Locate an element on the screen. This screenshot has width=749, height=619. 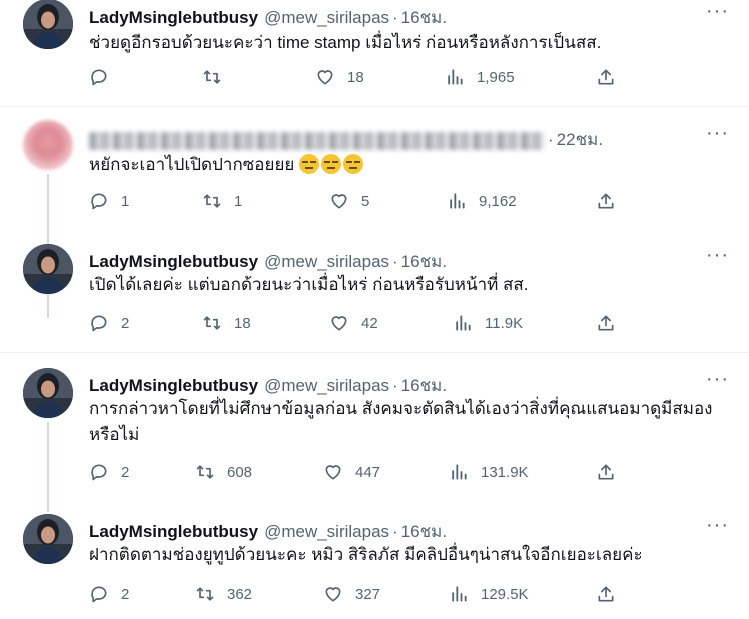
views-count: 131.9K is located at coordinates (505, 472).